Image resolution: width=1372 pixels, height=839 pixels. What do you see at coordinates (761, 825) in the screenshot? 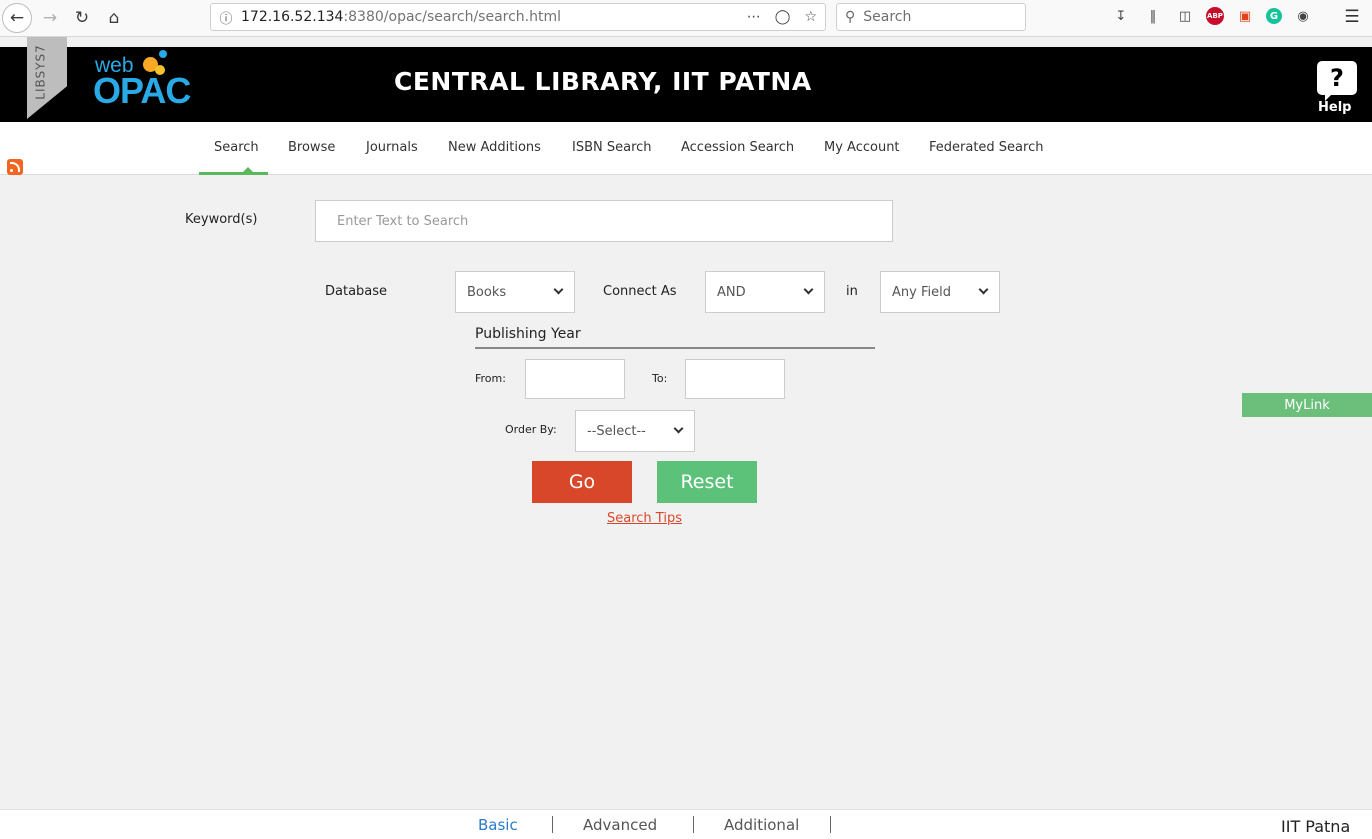
I see `tab-additional: Additional` at bounding box center [761, 825].